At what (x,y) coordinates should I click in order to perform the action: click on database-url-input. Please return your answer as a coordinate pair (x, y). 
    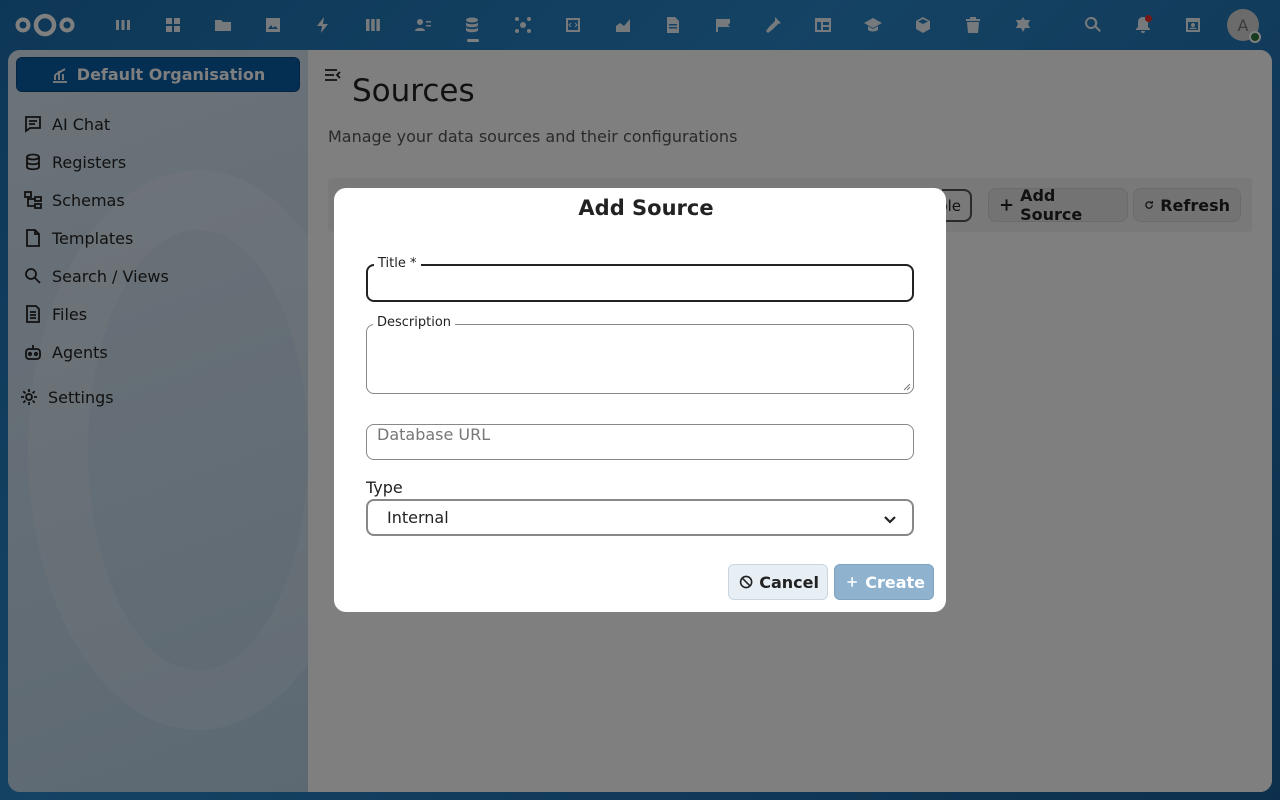
    Looking at the image, I should click on (640, 442).